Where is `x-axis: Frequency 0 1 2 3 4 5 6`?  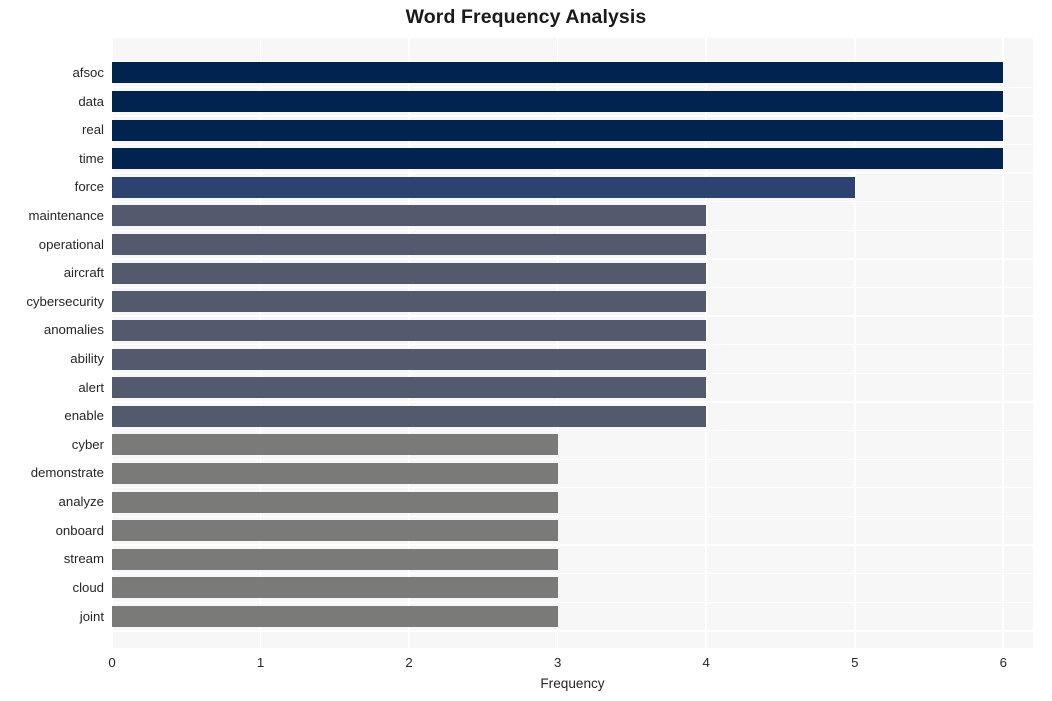
x-axis: Frequency 0 1 2 3 4 5 6 is located at coordinates (526, 674).